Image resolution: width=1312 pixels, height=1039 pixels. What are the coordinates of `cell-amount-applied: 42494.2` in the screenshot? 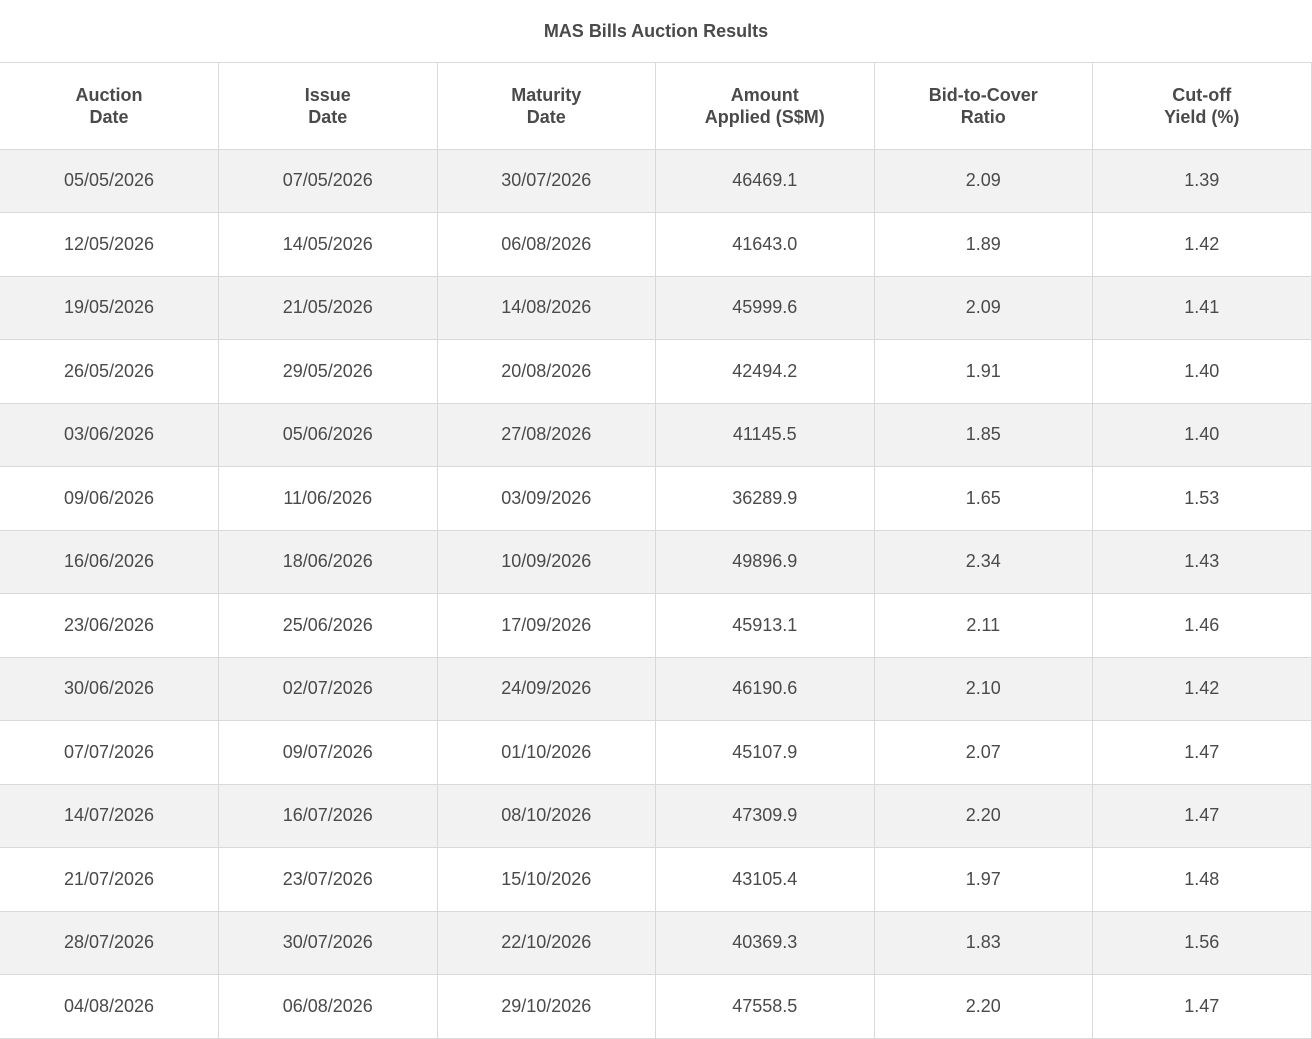 It's located at (764, 371).